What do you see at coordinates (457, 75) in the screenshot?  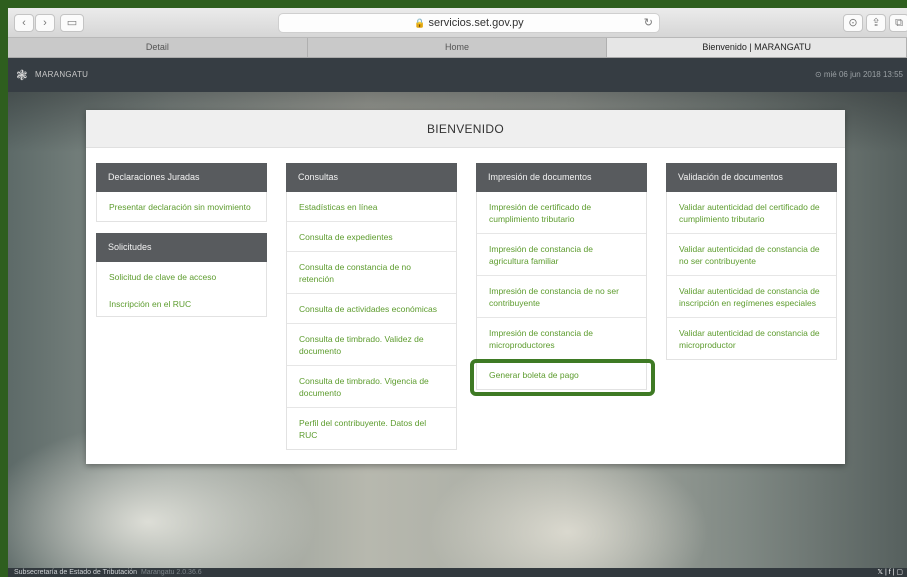 I see `app-header: ❃ MARANGATU ⊙ mié 06 jun 2018 13:55` at bounding box center [457, 75].